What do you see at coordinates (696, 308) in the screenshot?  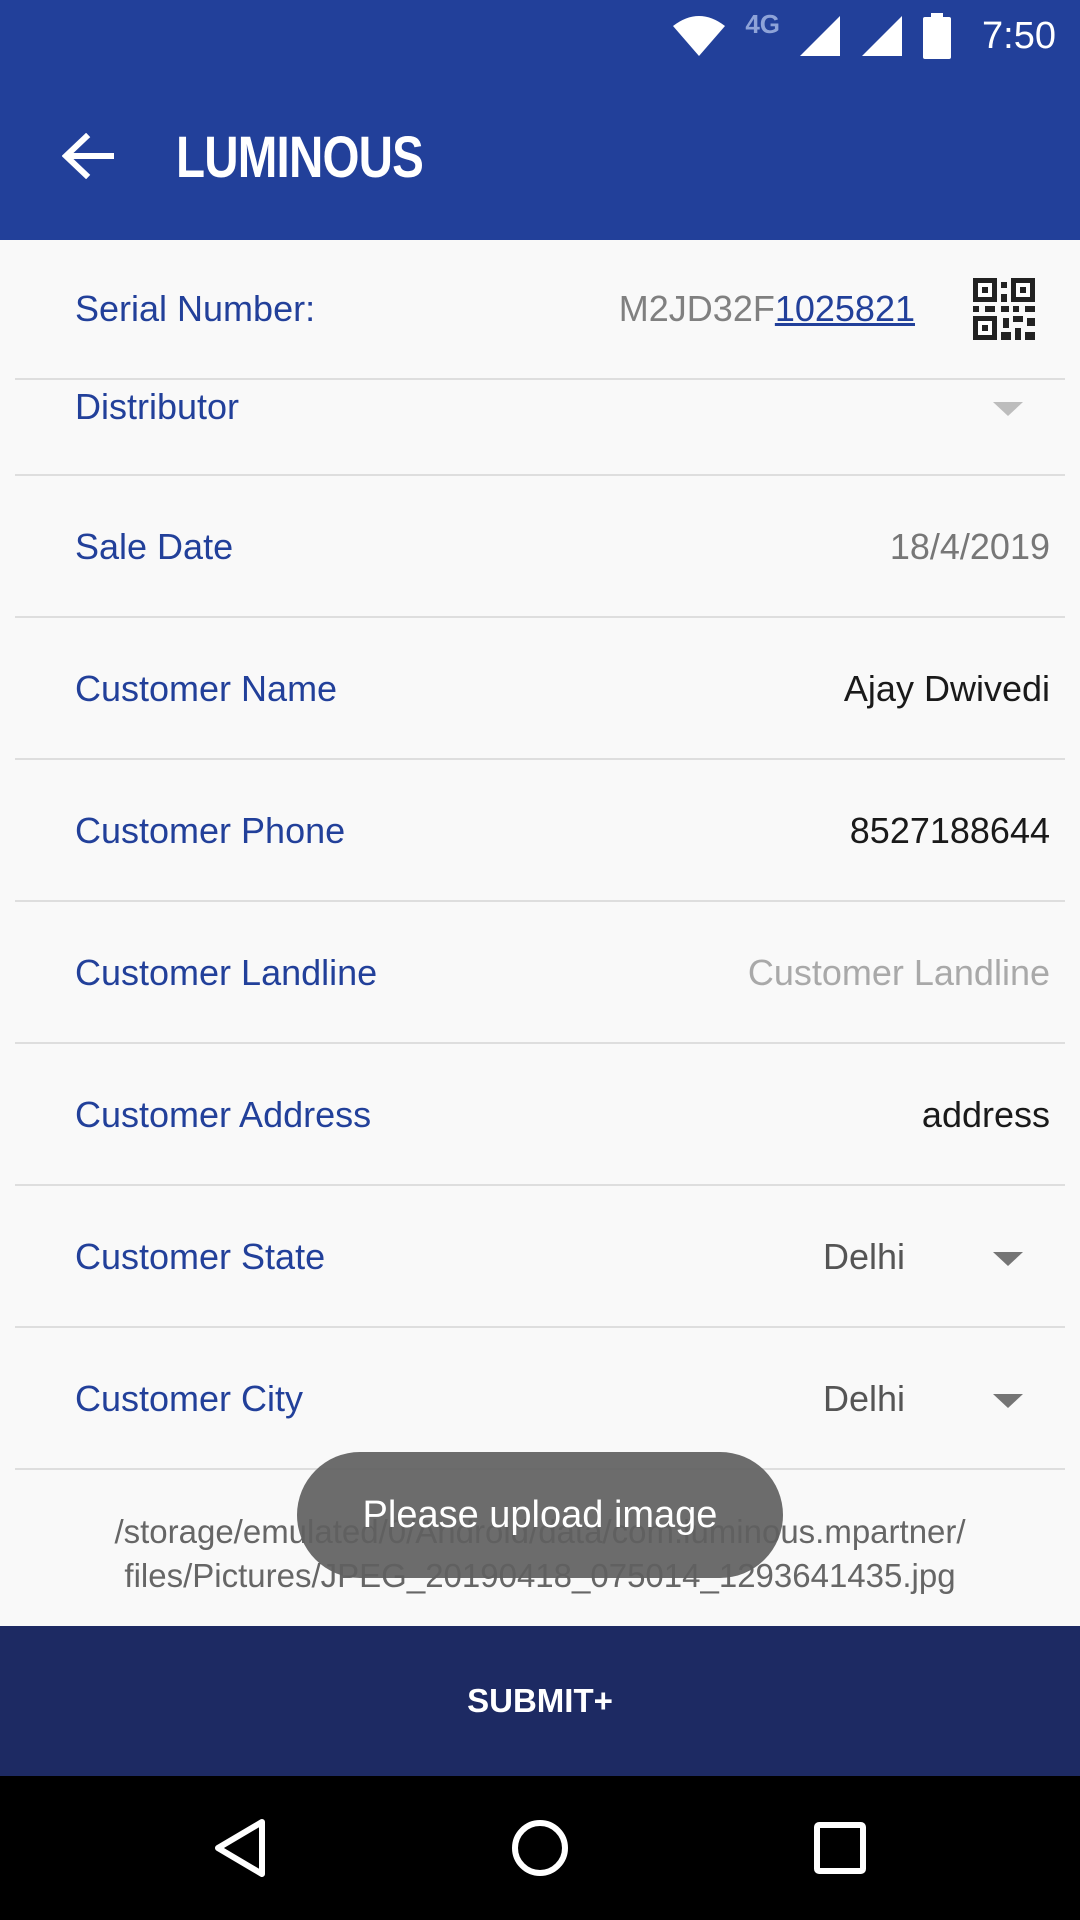 I see `serial-number-prefix: M2JD32F` at bounding box center [696, 308].